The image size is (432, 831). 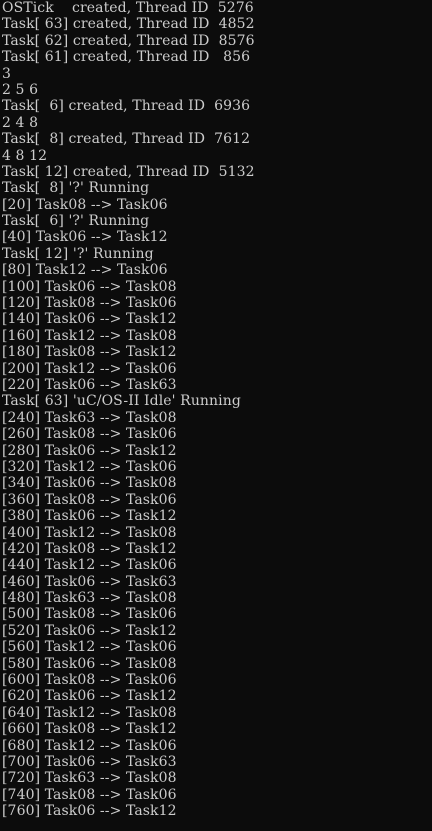 What do you see at coordinates (89, 614) in the screenshot?
I see `console-line: [500] Task08 --> Task06` at bounding box center [89, 614].